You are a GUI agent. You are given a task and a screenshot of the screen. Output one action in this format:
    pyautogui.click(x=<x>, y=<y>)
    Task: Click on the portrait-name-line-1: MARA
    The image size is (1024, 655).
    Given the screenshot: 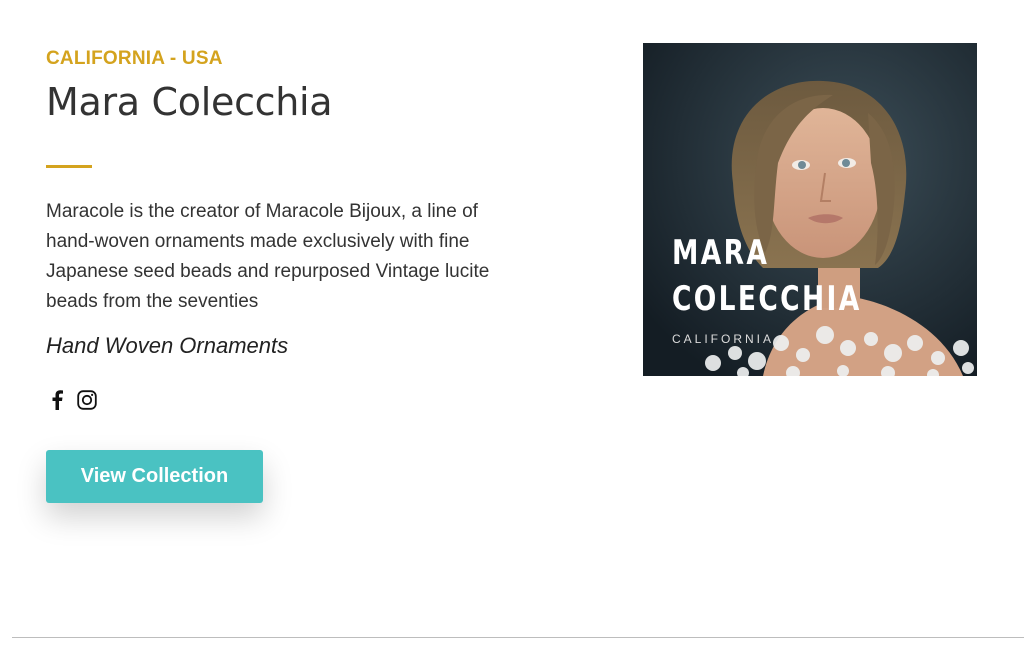 What is the action you would take?
    pyautogui.click(x=721, y=253)
    